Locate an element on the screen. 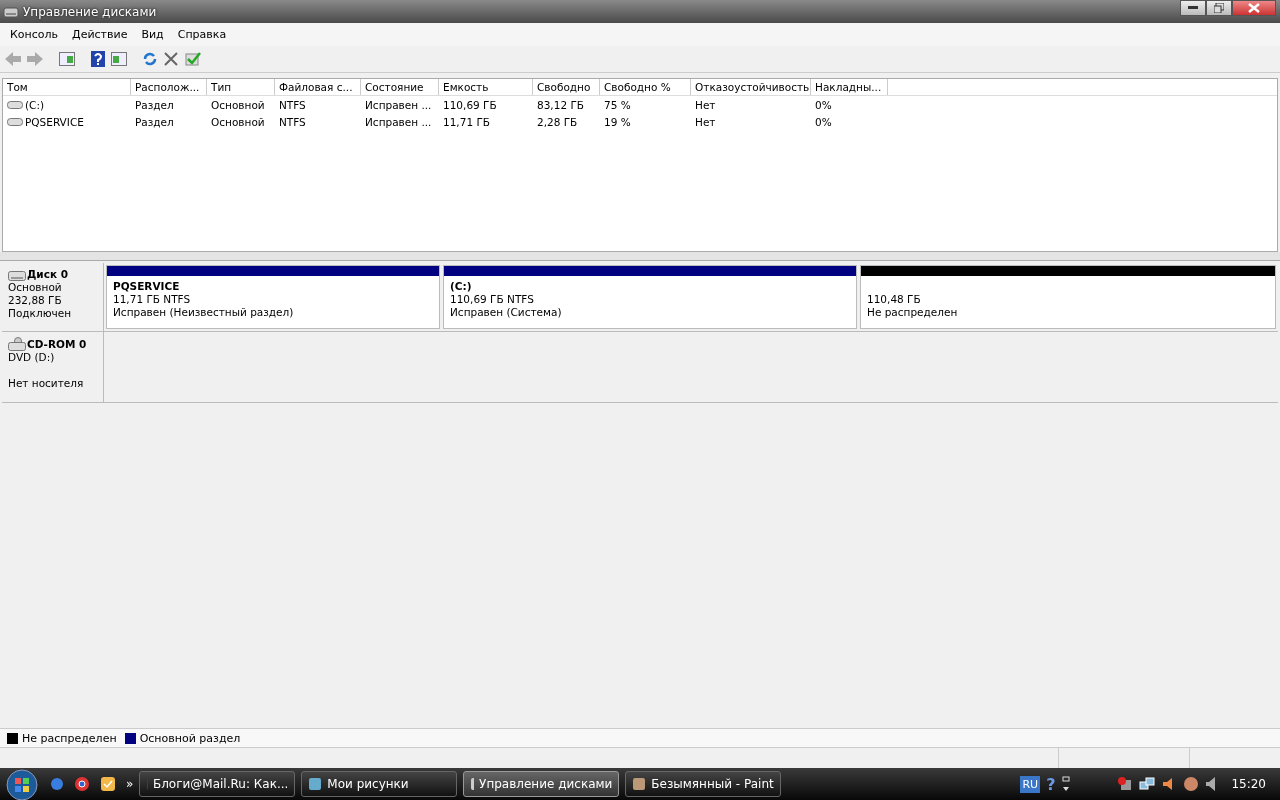 The height and width of the screenshot is (800, 1280). close-button is located at coordinates (1254, 8).